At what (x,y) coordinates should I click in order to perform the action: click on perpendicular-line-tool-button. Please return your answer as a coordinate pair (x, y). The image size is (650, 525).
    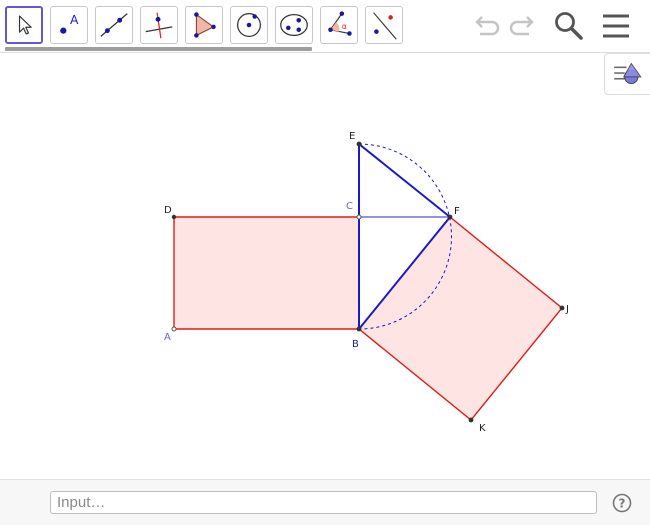
    Looking at the image, I should click on (159, 25).